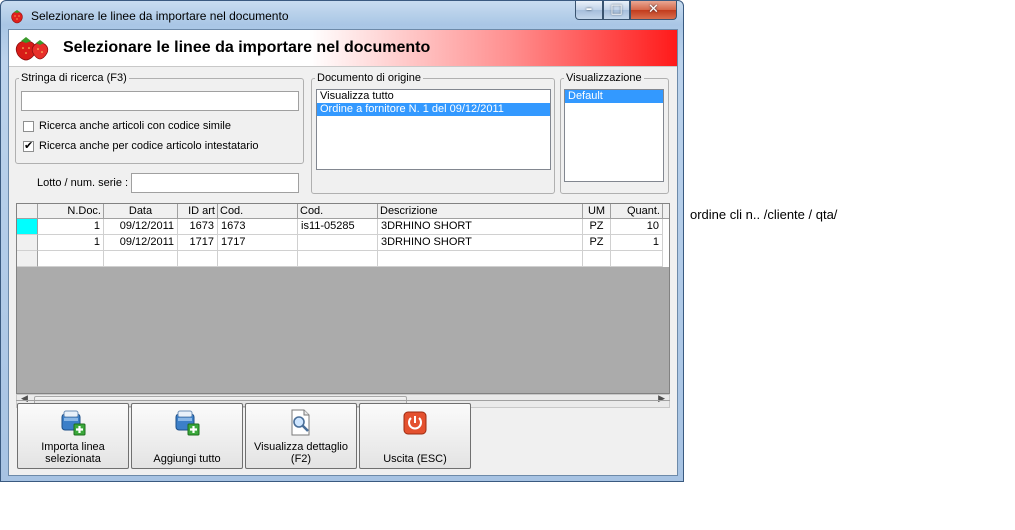 The width and height of the screenshot is (1015, 530). I want to click on cell-ndoc, so click(71, 259).